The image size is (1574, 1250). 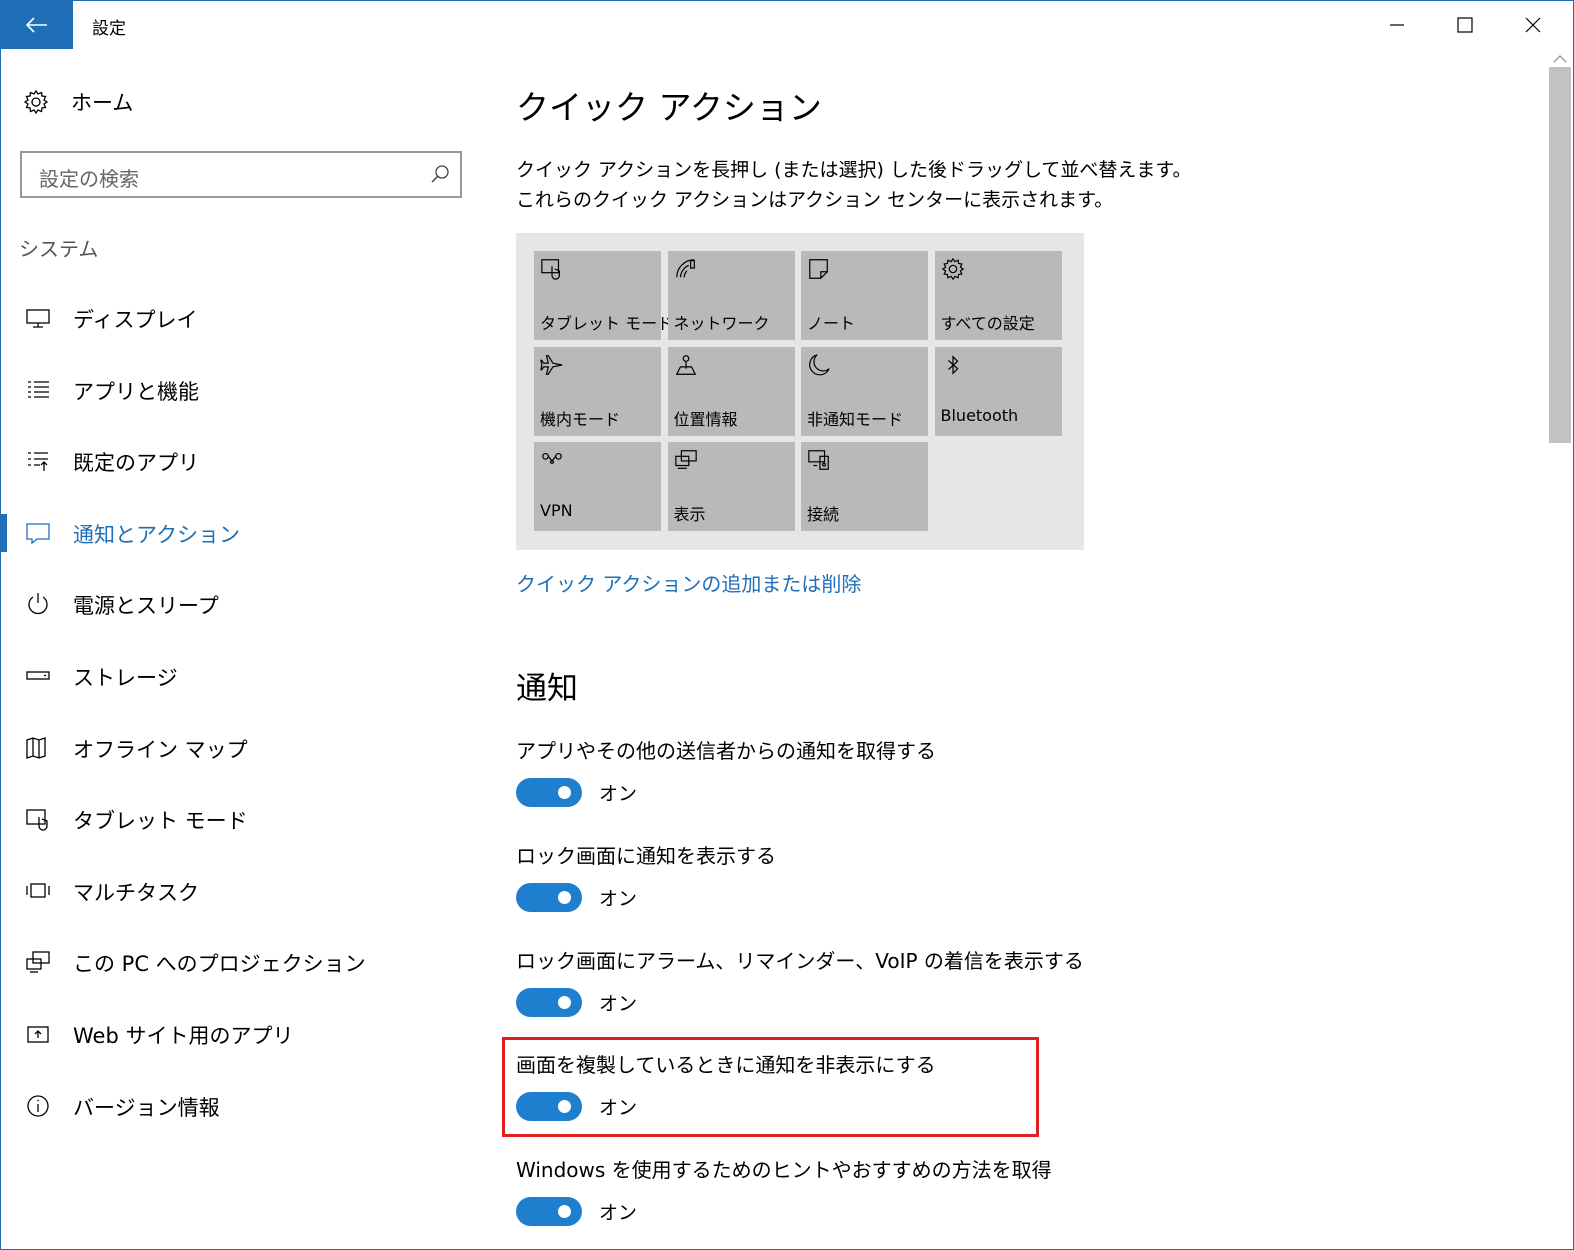 I want to click on sidebar-item-notification: 通知とアクション, so click(x=241, y=533).